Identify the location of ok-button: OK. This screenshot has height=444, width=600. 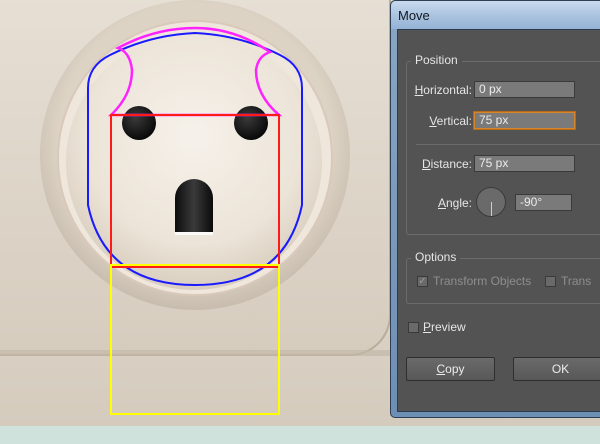
(556, 369).